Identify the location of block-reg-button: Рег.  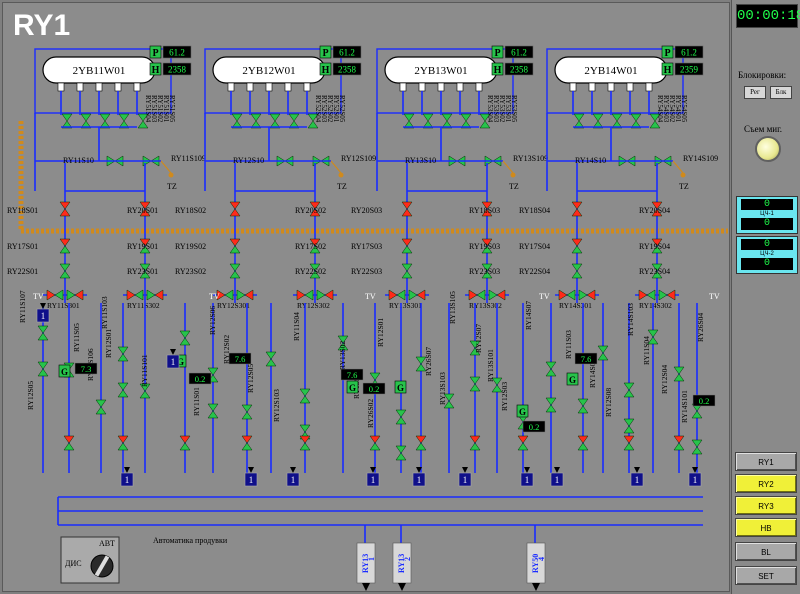
(755, 92).